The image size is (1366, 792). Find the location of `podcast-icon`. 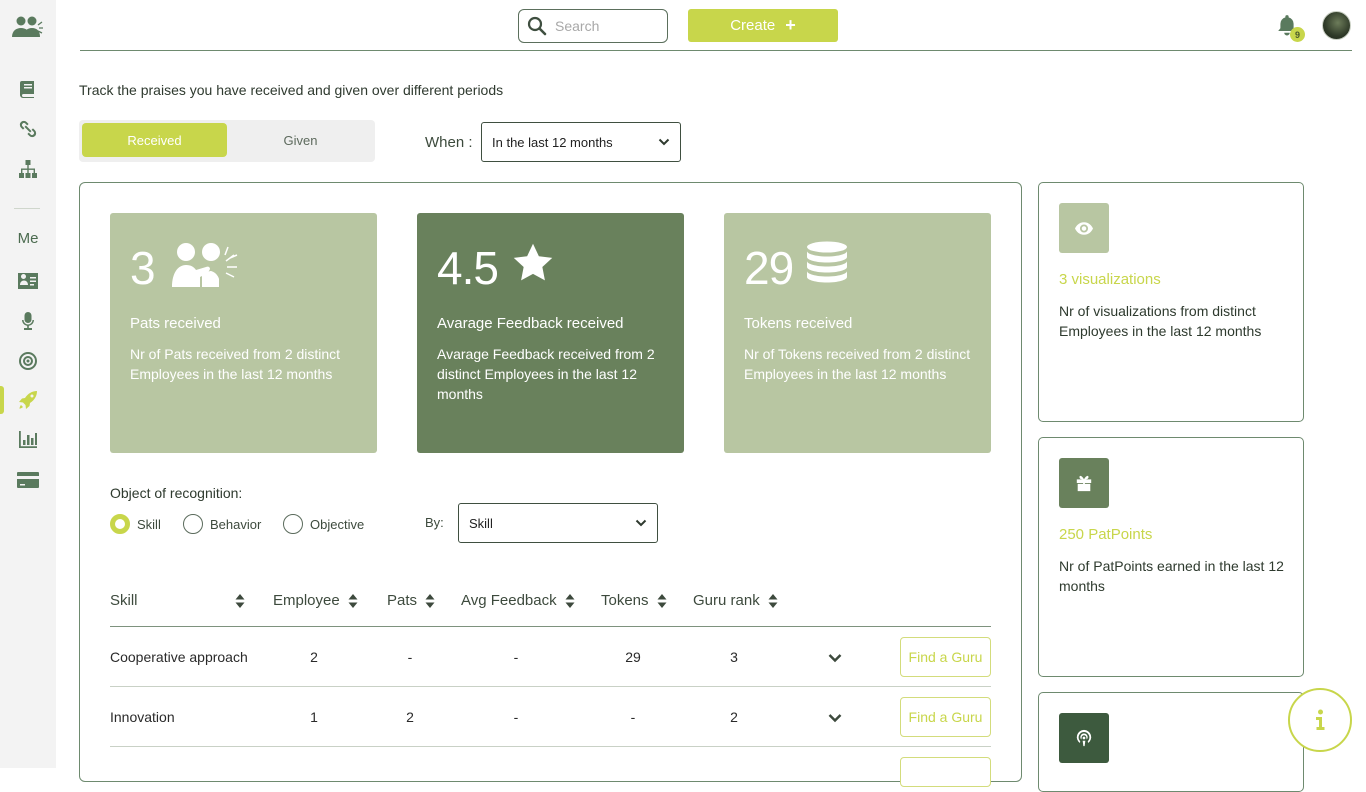

podcast-icon is located at coordinates (1084, 738).